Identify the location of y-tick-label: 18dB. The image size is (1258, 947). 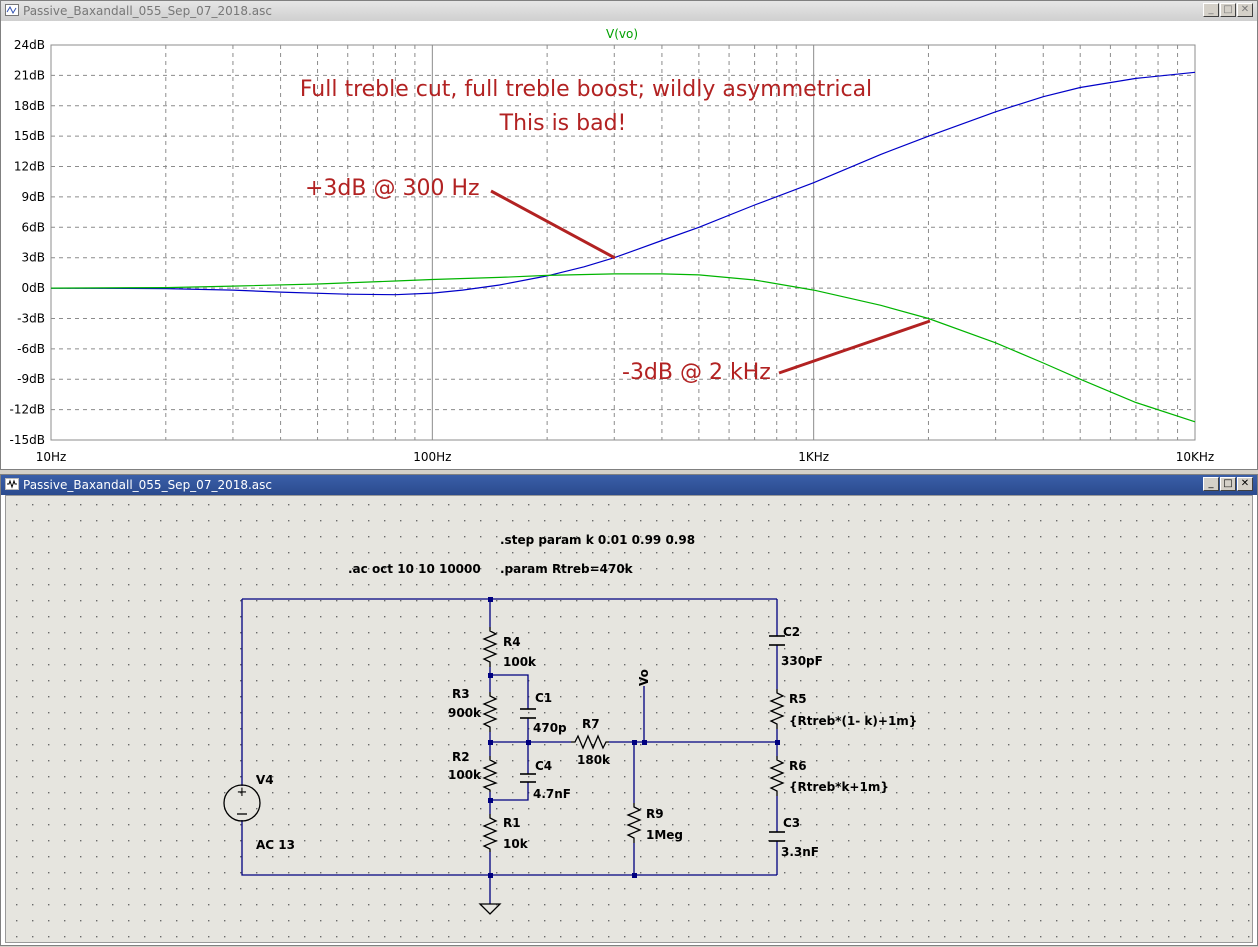
(29, 106).